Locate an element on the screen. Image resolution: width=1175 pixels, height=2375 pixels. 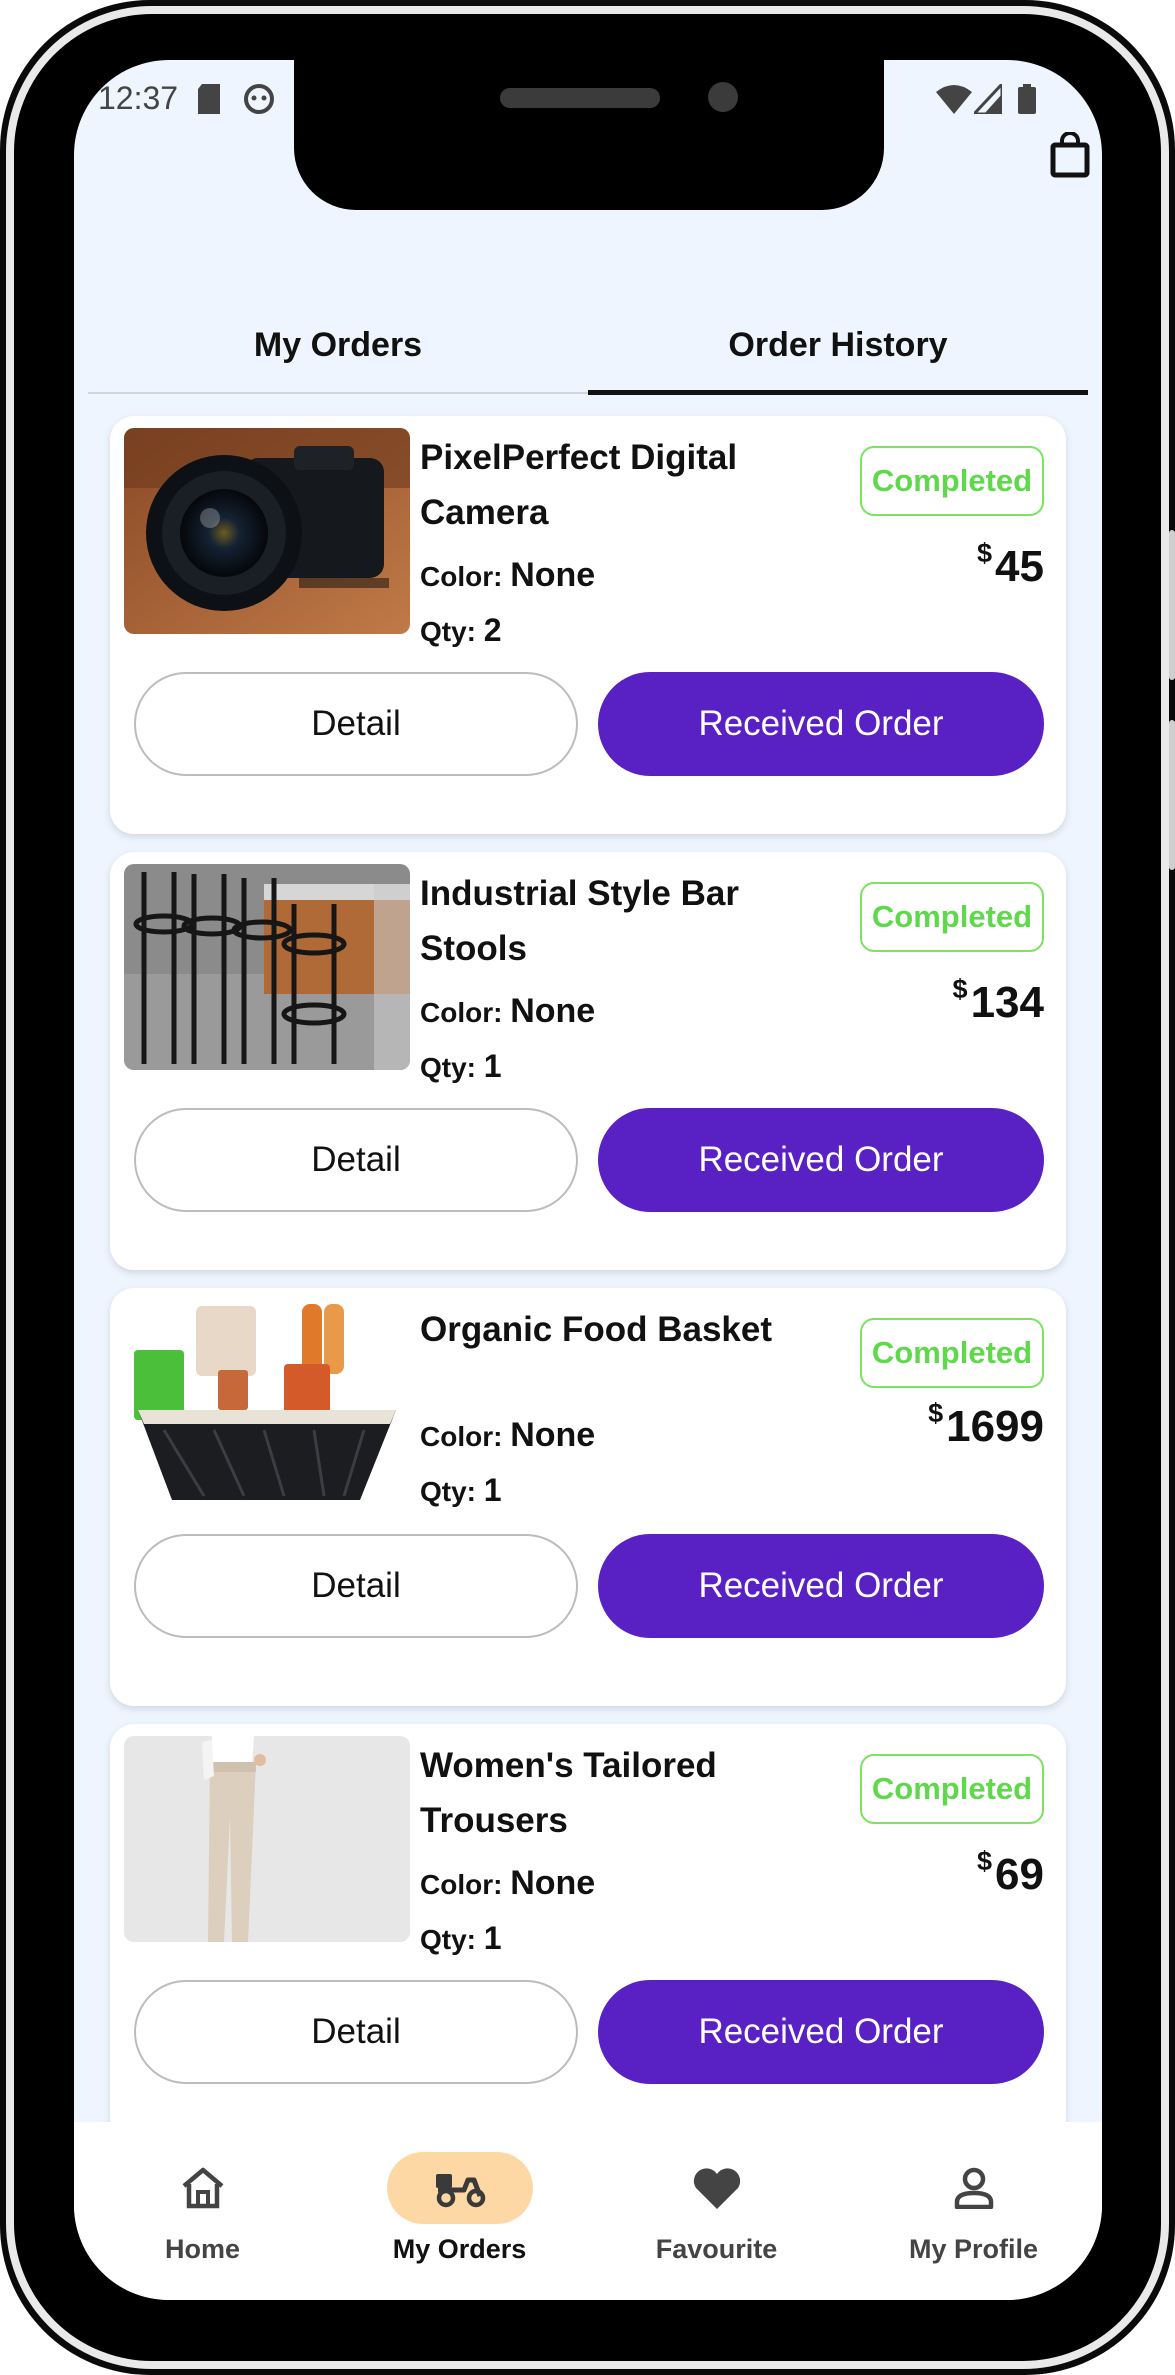
product-price: $45 is located at coordinates (1010, 565).